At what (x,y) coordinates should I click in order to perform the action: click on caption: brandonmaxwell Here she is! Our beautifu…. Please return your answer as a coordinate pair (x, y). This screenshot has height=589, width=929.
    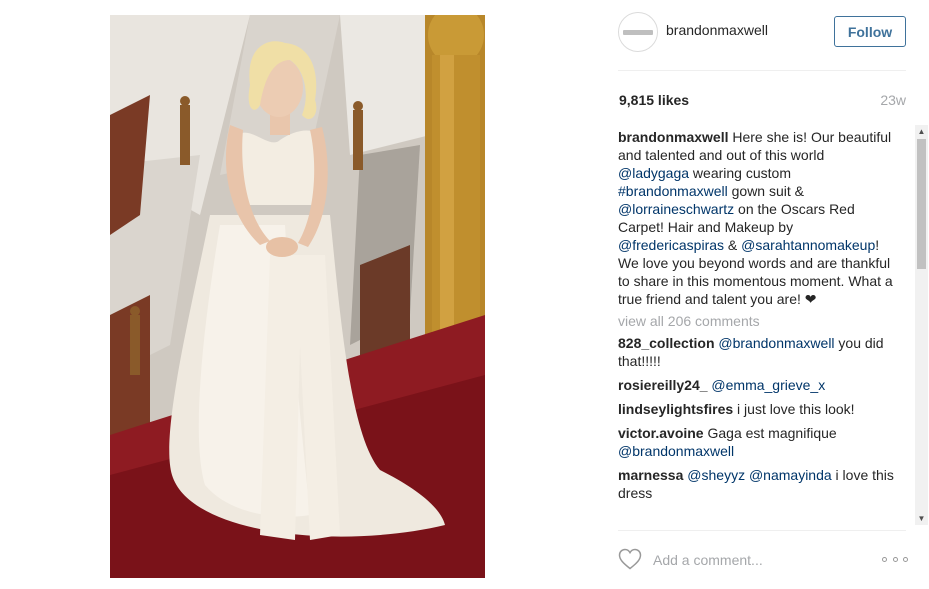
    Looking at the image, I should click on (758, 218).